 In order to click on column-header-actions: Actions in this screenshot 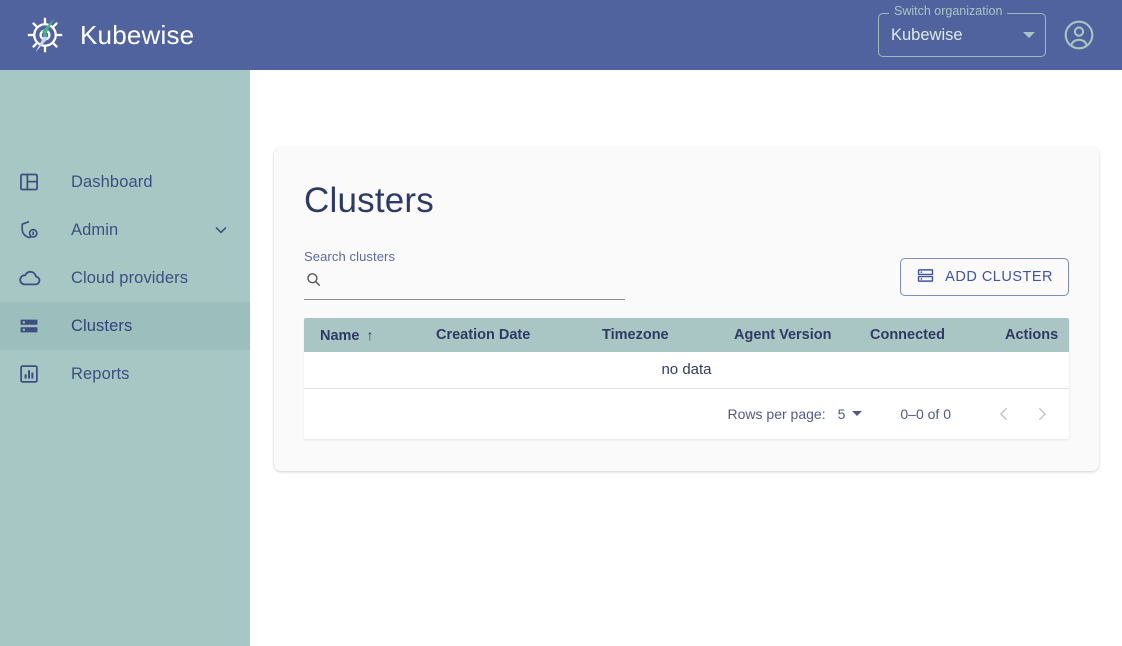, I will do `click(1029, 335)`.